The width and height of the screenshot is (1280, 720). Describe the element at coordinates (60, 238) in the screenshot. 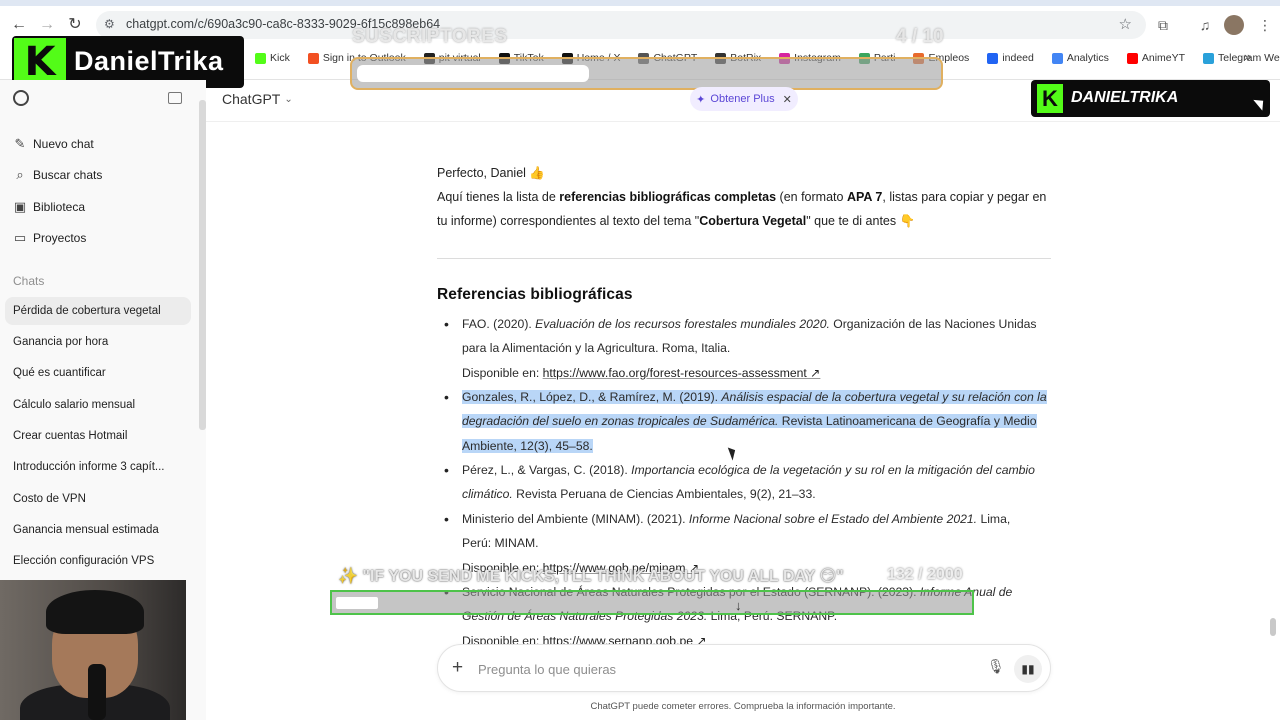

I see `sidebar-item-label: Proyectos` at that location.